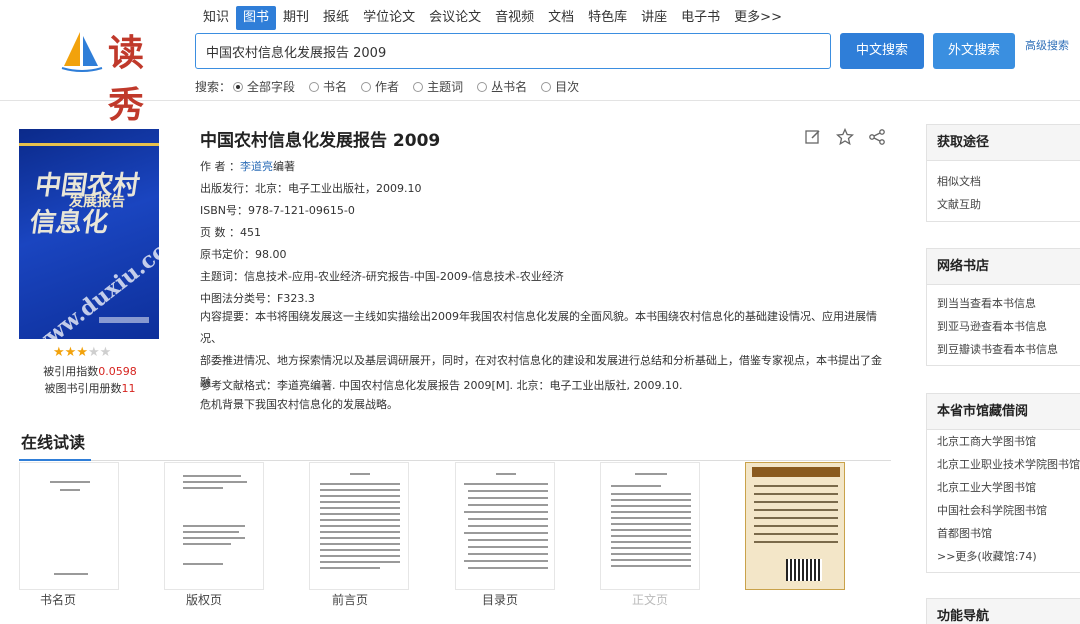 This screenshot has width=1080, height=624. What do you see at coordinates (986, 441) in the screenshot?
I see `library-item: 北京工商大学图书馆` at bounding box center [986, 441].